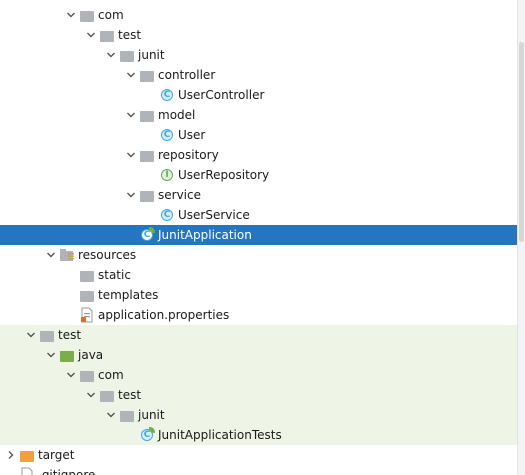 This screenshot has height=475, width=525. I want to click on vertical-scrollbar, so click(521, 237).